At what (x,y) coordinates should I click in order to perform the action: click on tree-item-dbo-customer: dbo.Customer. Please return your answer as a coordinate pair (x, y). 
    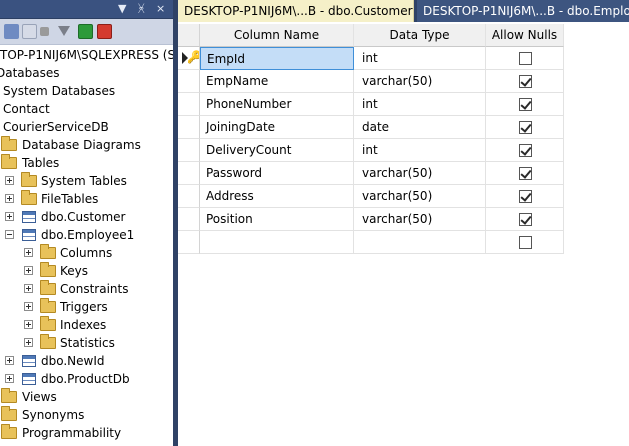
    Looking at the image, I should click on (86, 217).